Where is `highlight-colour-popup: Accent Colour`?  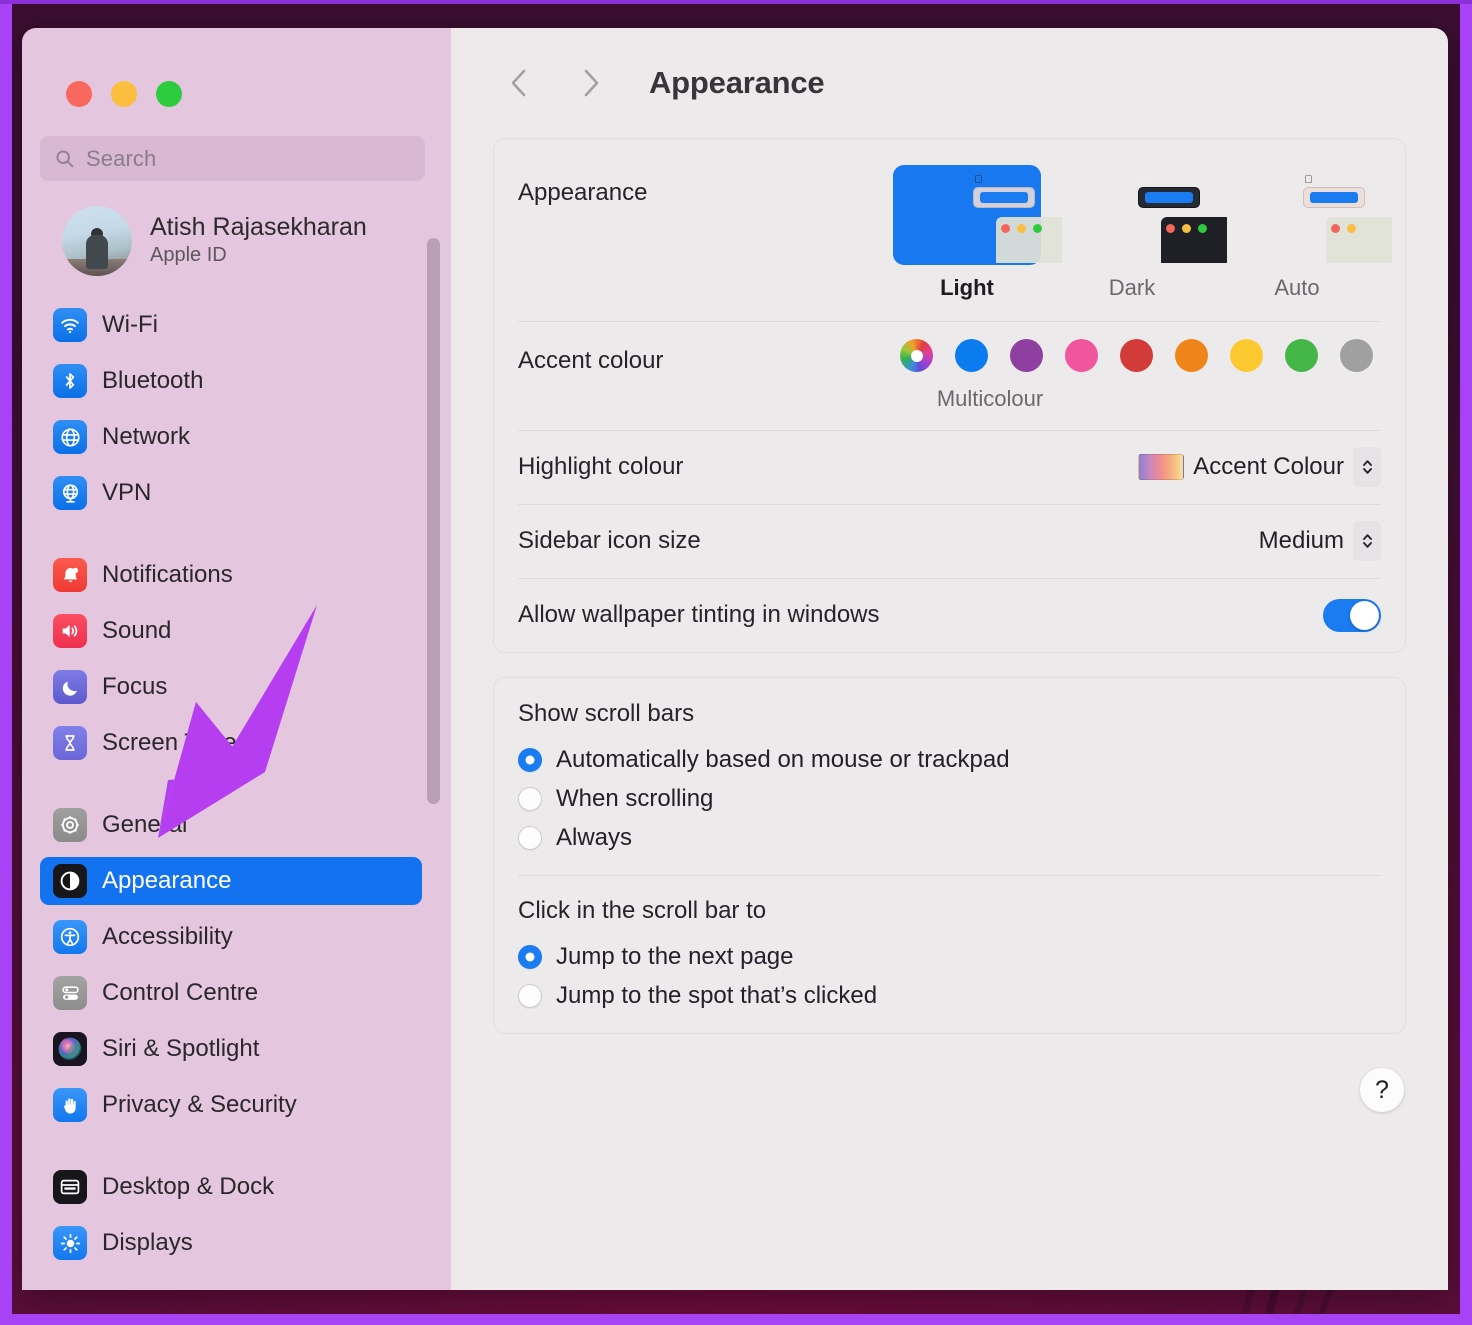
highlight-colour-popup: Accent Colour is located at coordinates (1259, 467).